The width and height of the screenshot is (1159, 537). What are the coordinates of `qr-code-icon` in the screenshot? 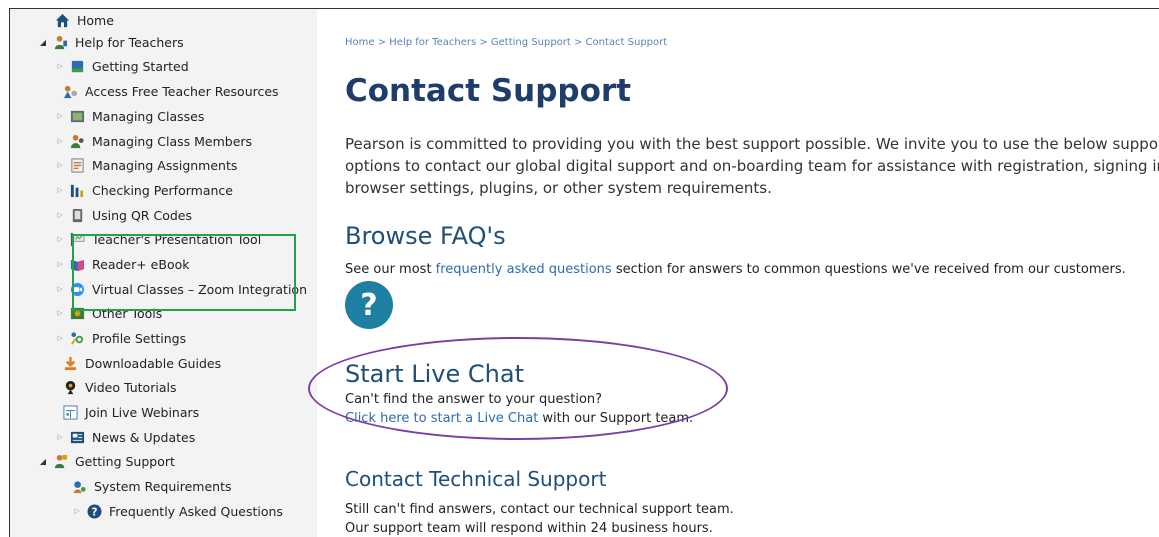 It's located at (77, 215).